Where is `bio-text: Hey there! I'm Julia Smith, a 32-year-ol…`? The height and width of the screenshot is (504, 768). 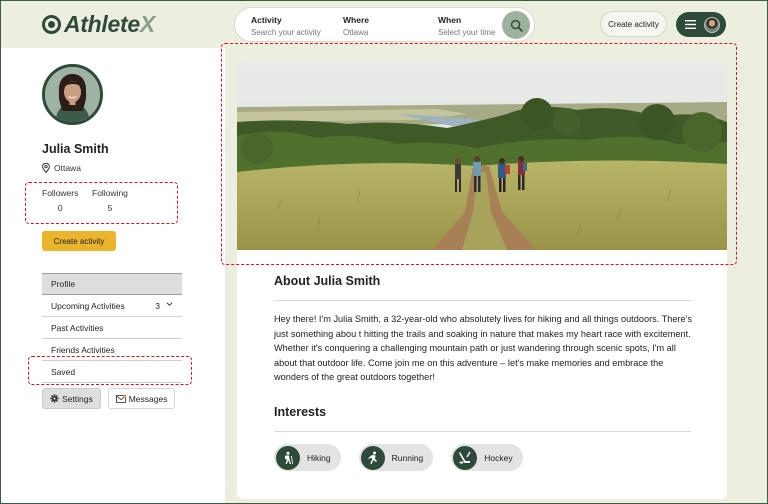 bio-text: Hey there! I'm Julia Smith, a 32-year-ol… is located at coordinates (483, 348).